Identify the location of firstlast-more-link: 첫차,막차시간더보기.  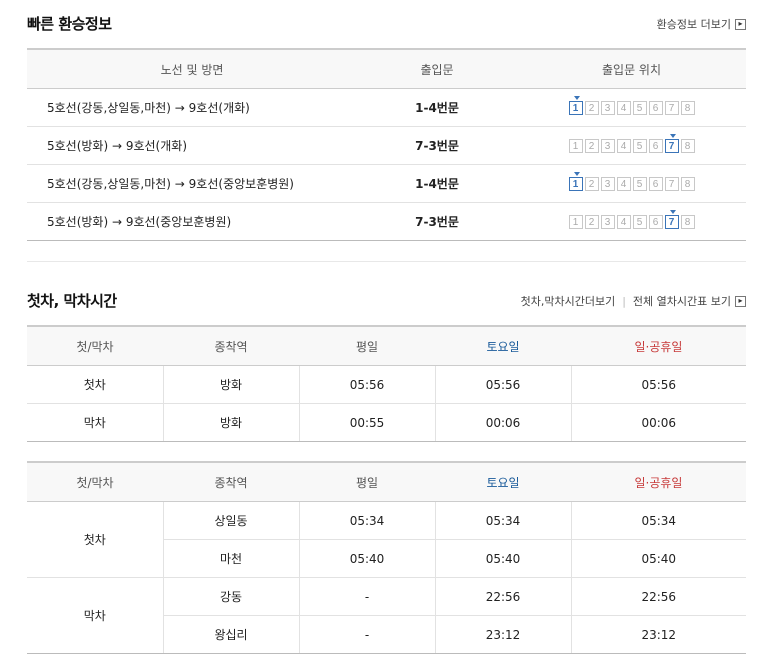
(568, 301).